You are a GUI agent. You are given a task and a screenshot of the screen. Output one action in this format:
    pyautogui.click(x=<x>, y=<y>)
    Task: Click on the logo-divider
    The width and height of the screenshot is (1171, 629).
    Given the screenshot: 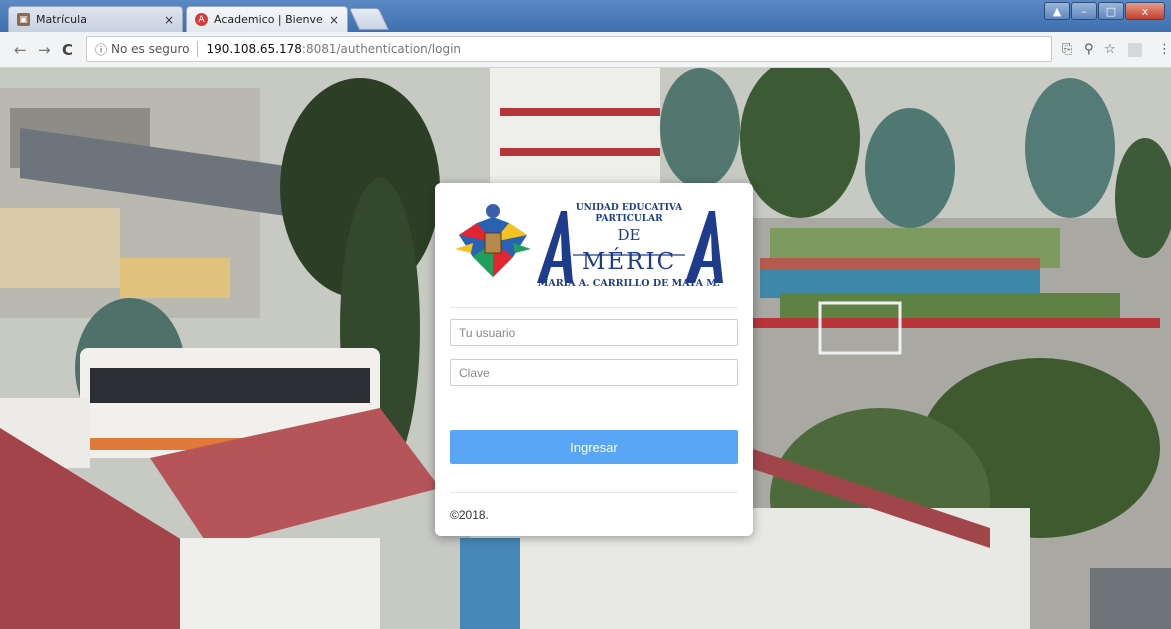 What is the action you would take?
    pyautogui.click(x=594, y=307)
    